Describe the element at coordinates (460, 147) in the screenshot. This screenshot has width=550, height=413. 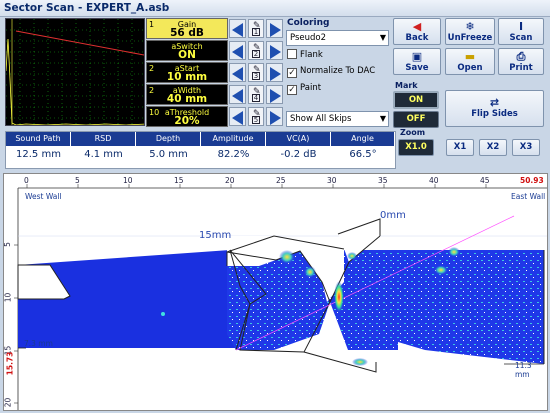
I see `zoom-x1-button: X1` at that location.